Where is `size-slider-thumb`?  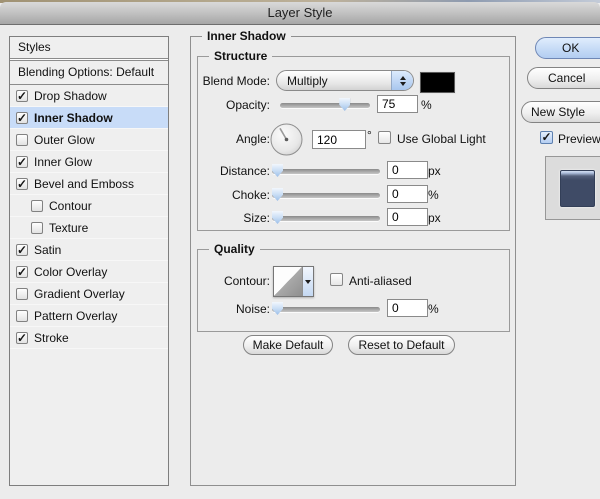
size-slider-thumb is located at coordinates (277, 217).